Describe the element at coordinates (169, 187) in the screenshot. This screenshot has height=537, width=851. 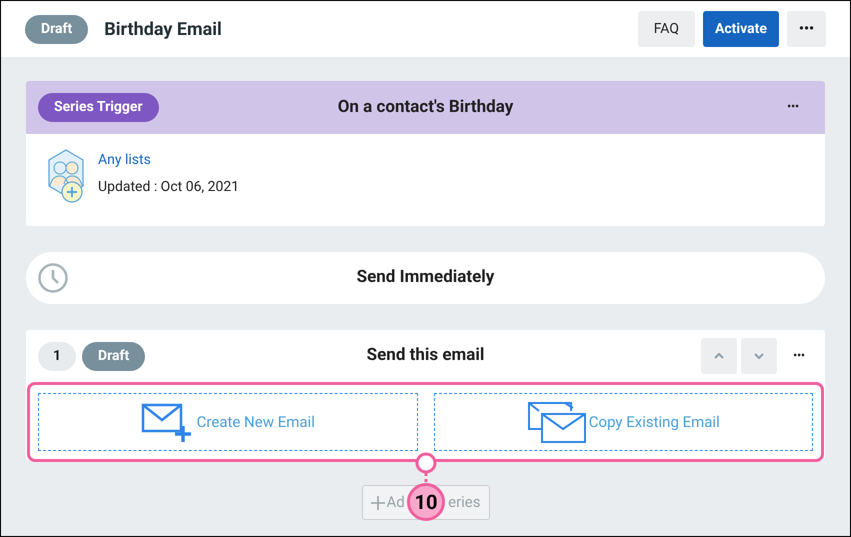
I see `updated-date: Updated : Oct 06, 2021` at that location.